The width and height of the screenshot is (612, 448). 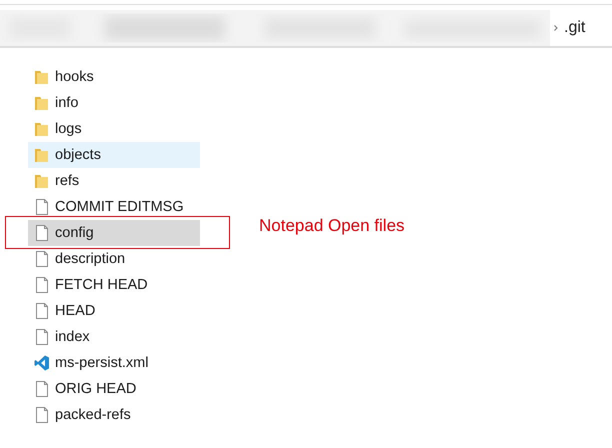 What do you see at coordinates (114, 337) in the screenshot?
I see `file-list-item: index` at bounding box center [114, 337].